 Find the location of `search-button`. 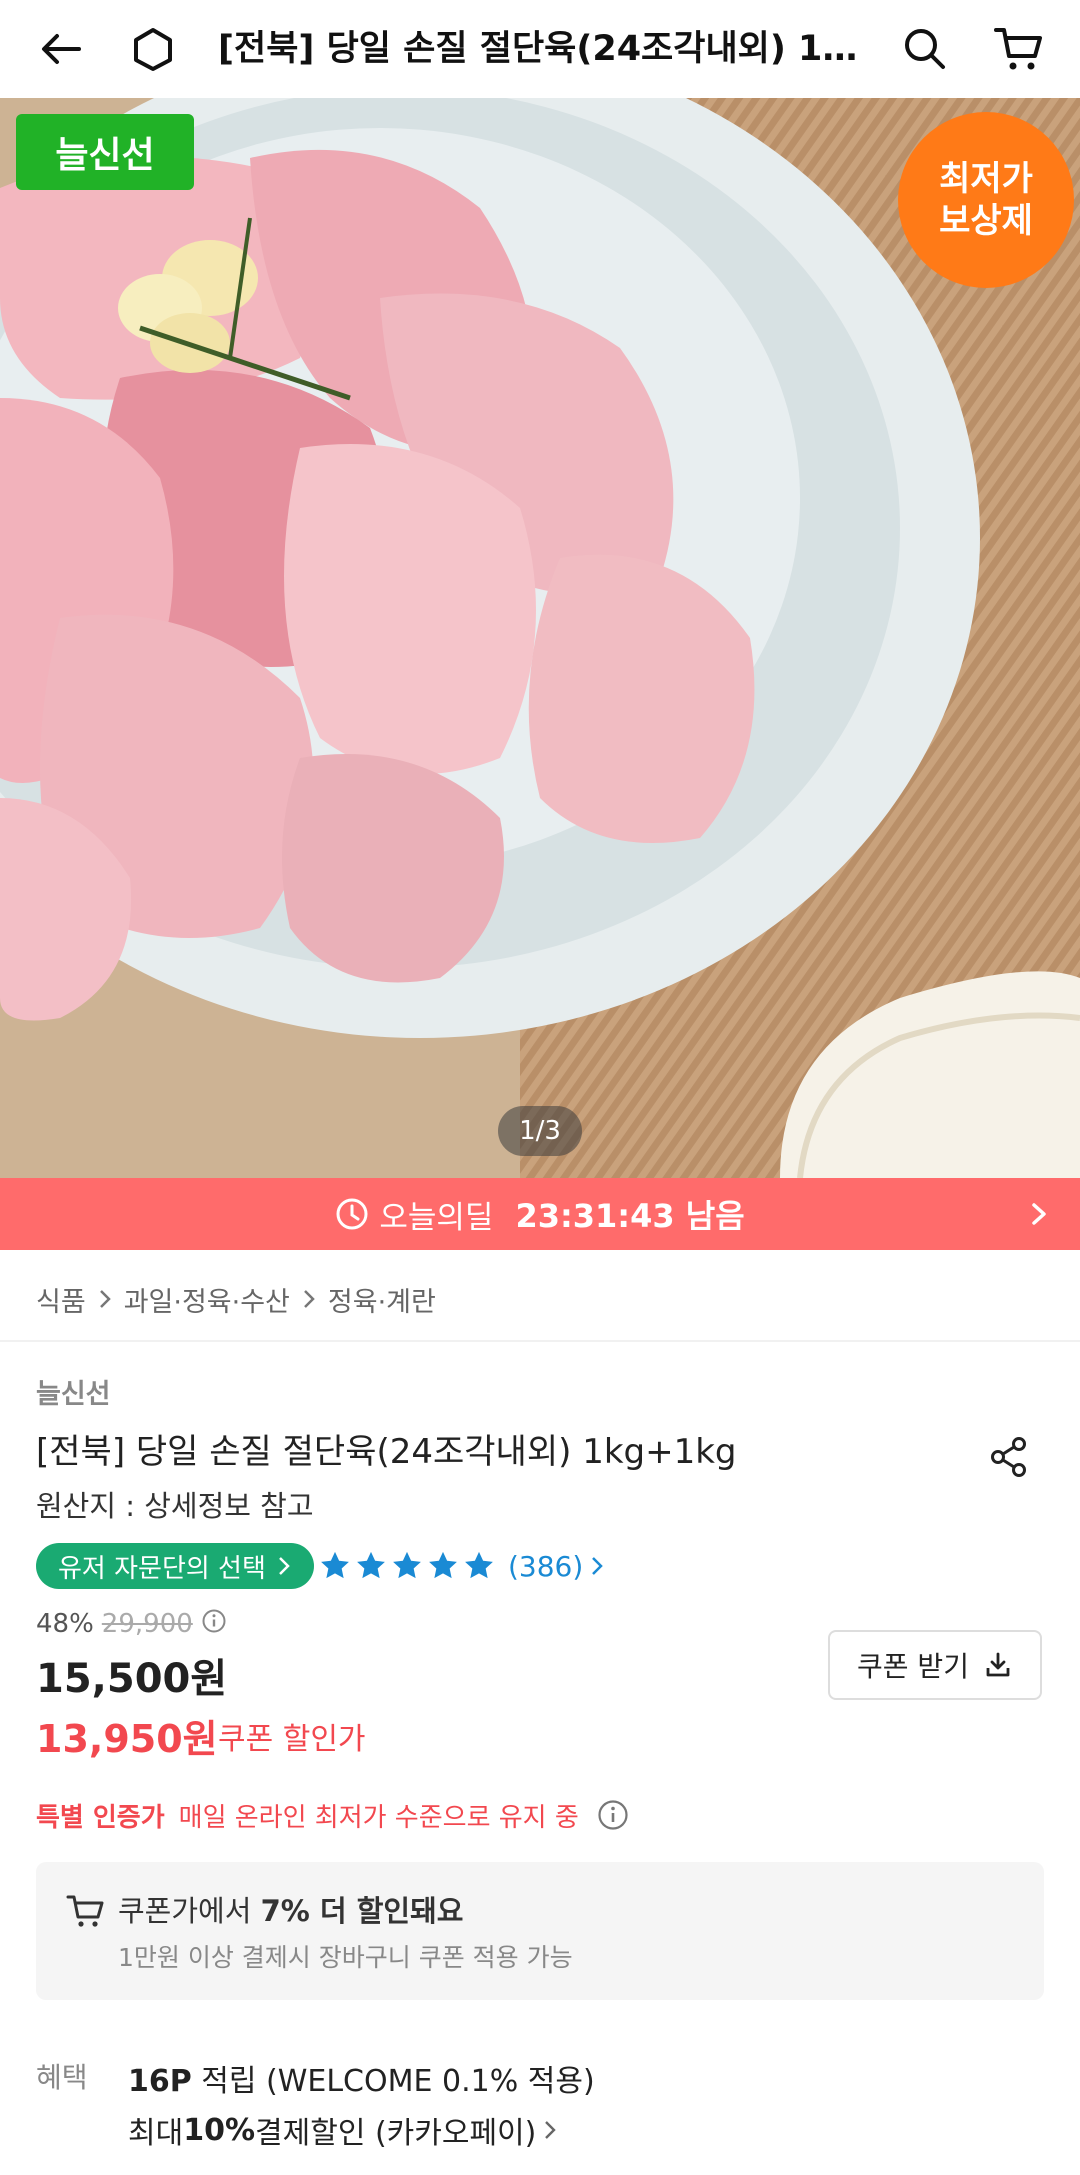

search-button is located at coordinates (925, 49).